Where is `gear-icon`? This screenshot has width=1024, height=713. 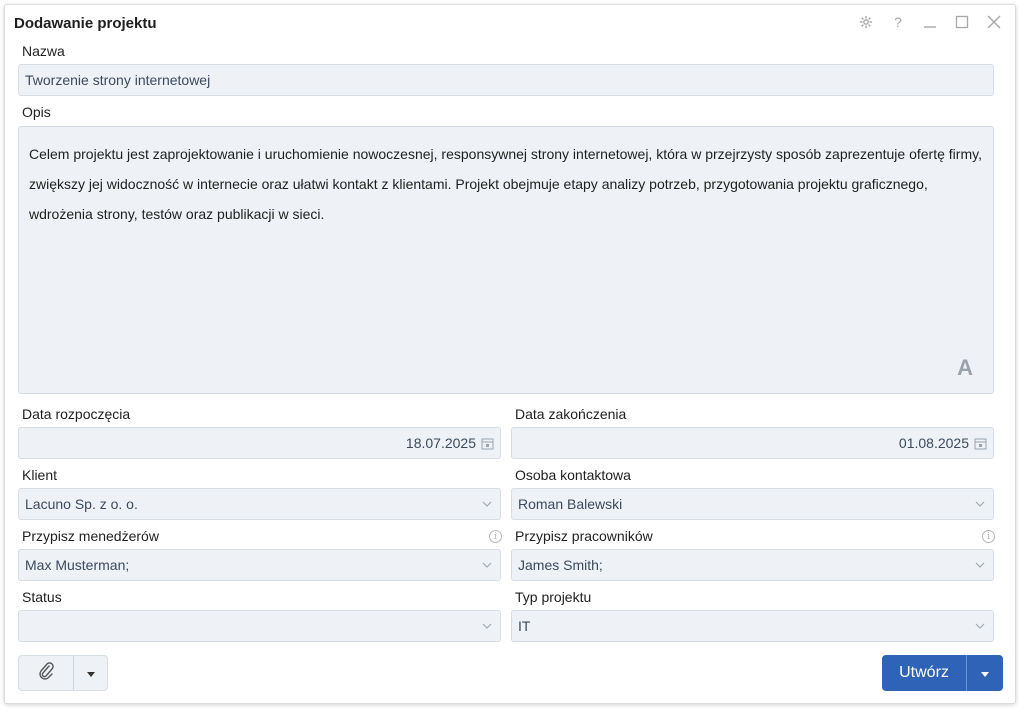 gear-icon is located at coordinates (866, 22).